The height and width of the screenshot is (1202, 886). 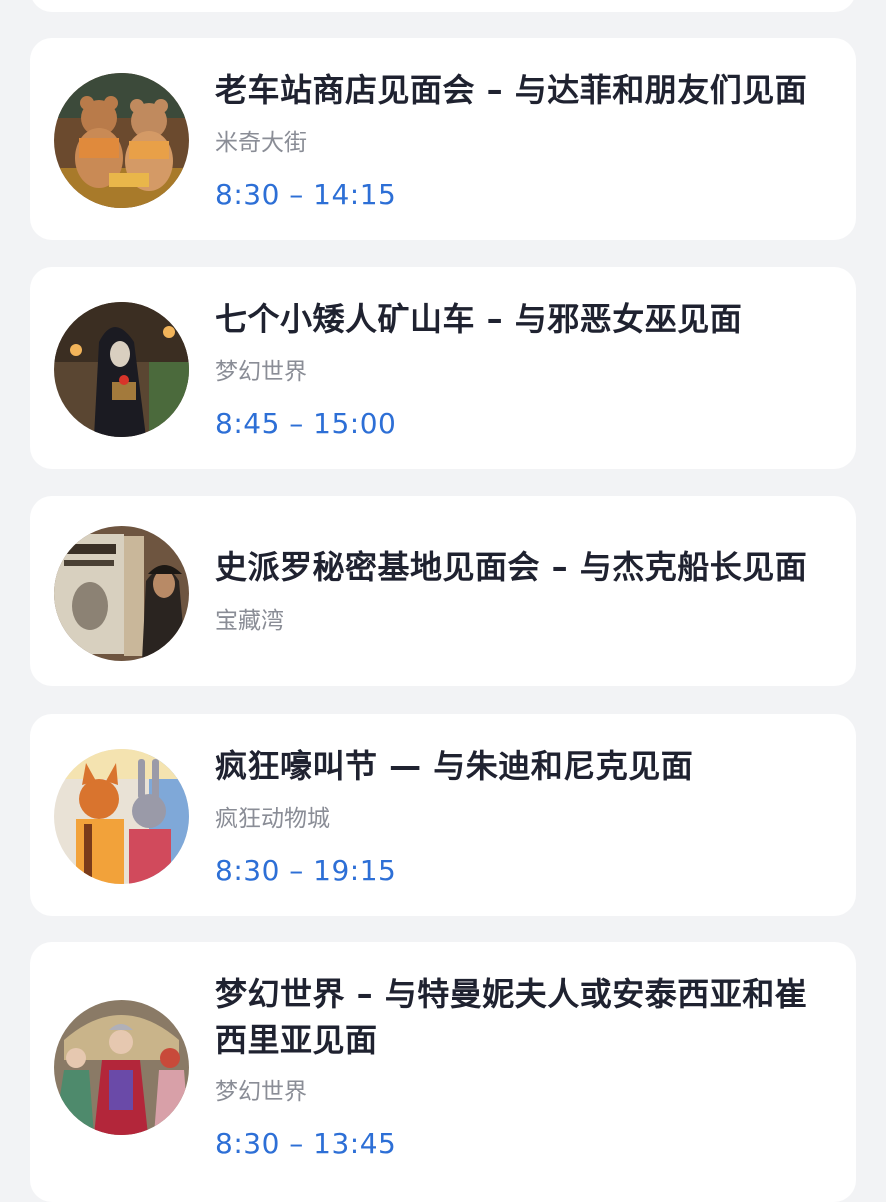 What do you see at coordinates (443, 6) in the screenshot?
I see `list-item-partial` at bounding box center [443, 6].